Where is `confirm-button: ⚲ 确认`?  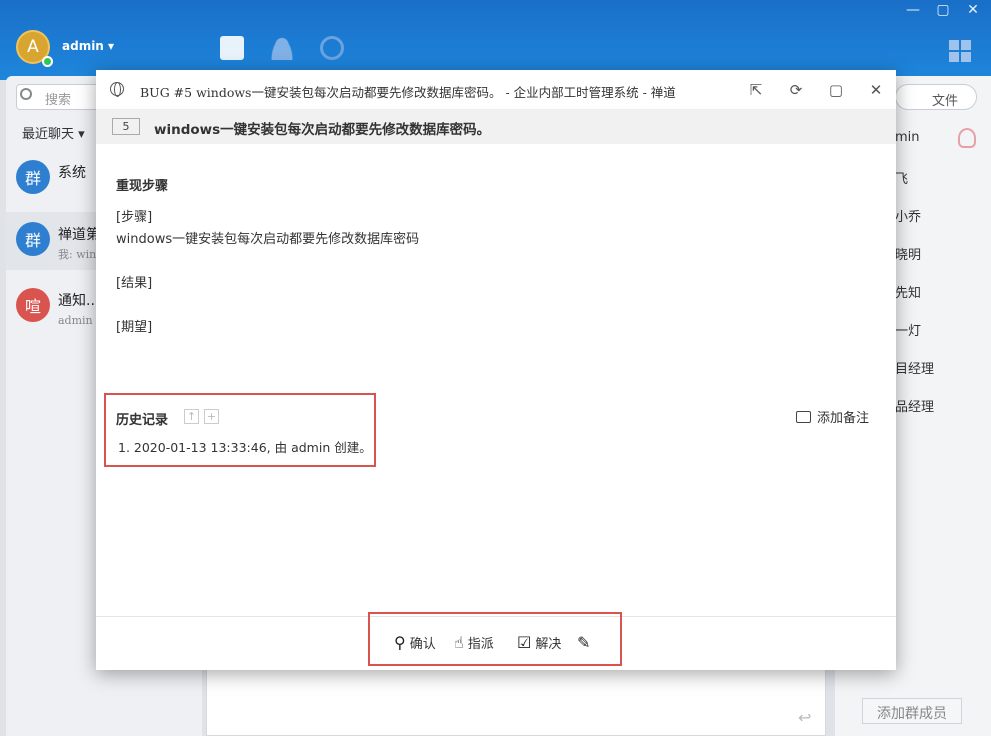
confirm-button: ⚲ 确认 is located at coordinates (415, 642).